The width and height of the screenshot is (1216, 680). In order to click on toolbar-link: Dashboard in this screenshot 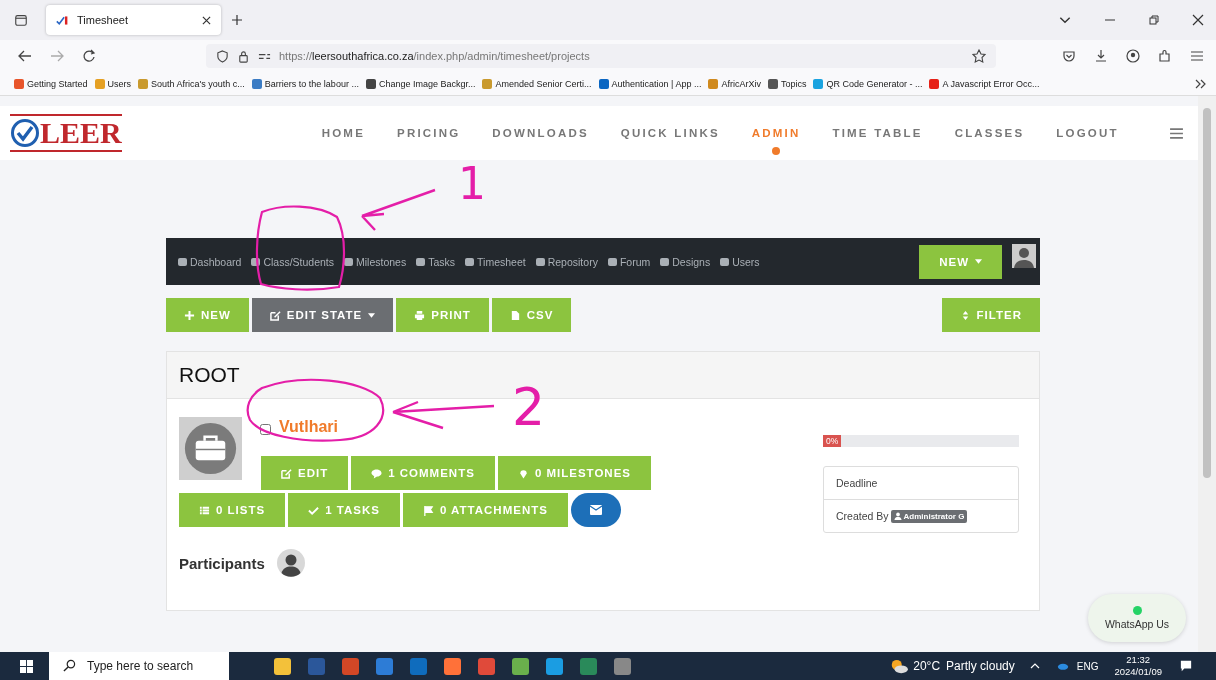, I will do `click(210, 261)`.